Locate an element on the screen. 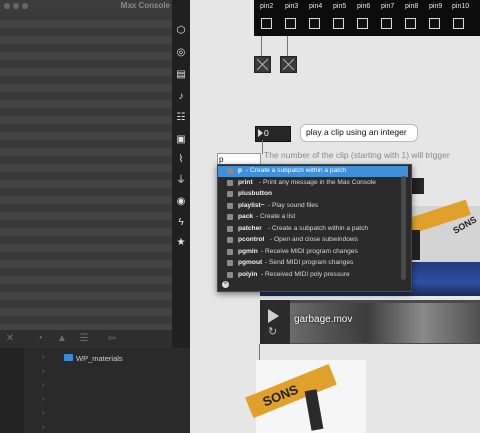 The width and height of the screenshot is (480, 433). autocomplete-item: plusbutton is located at coordinates (313, 194).